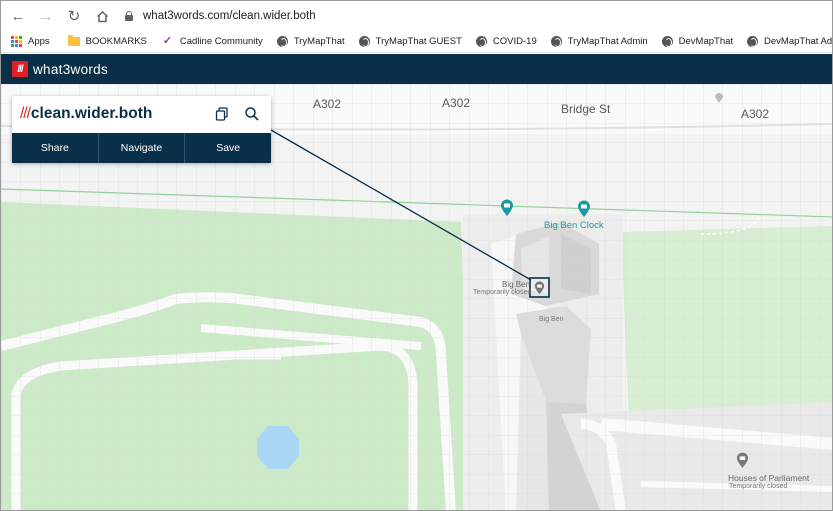 The width and height of the screenshot is (833, 511). Describe the element at coordinates (697, 41) in the screenshot. I see `bookmark-devmapthat: DevMapThat` at that location.